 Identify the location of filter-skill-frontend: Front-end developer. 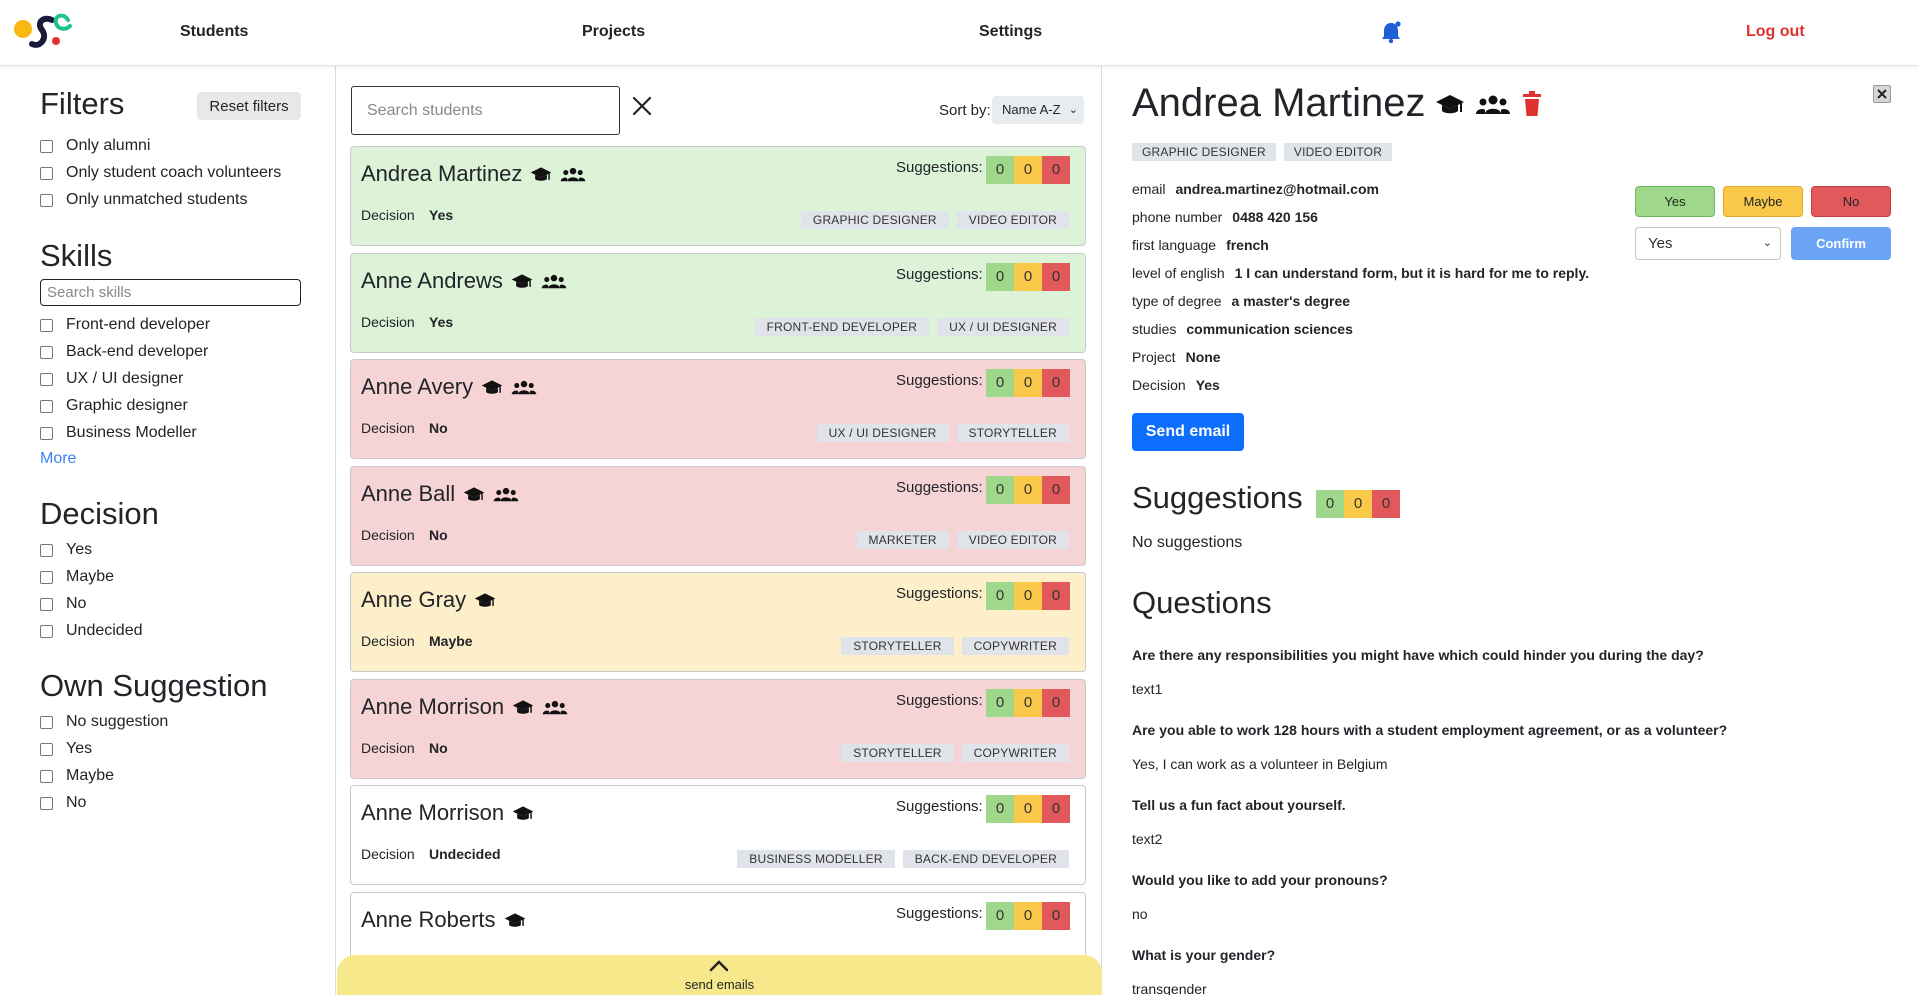
(125, 325).